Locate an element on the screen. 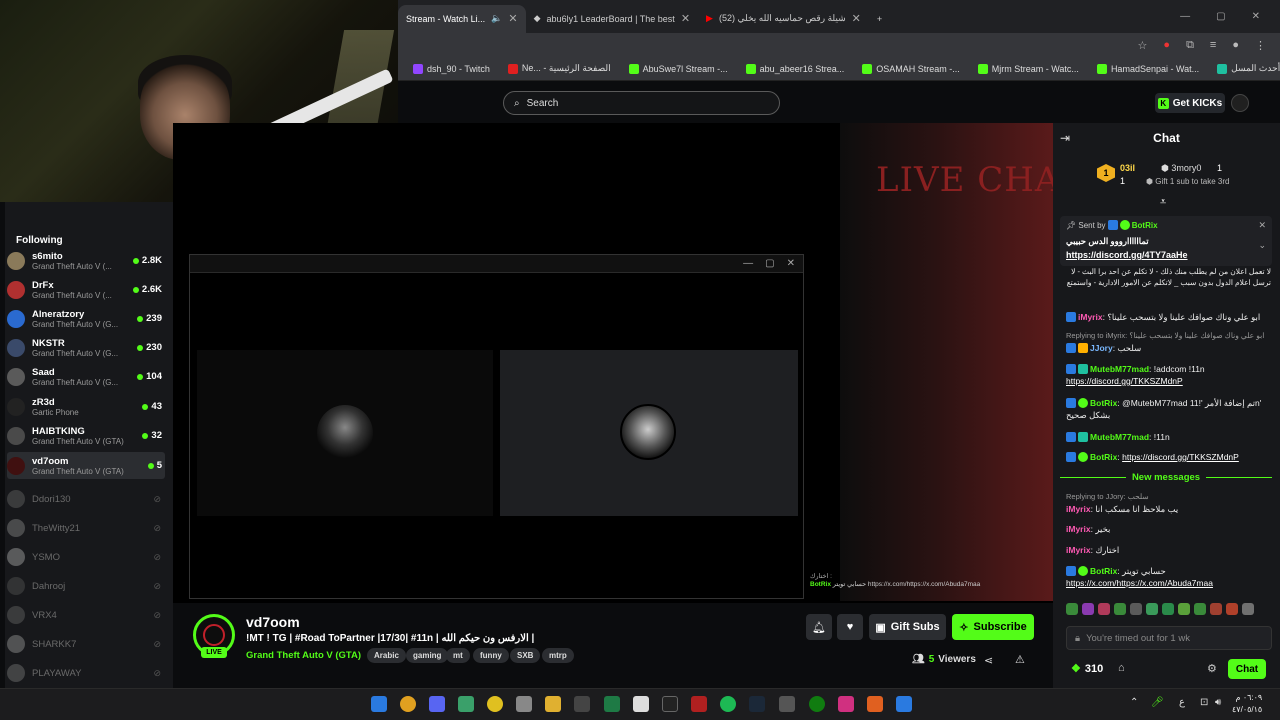  profile-icon: ● is located at coordinates (1235, 45).